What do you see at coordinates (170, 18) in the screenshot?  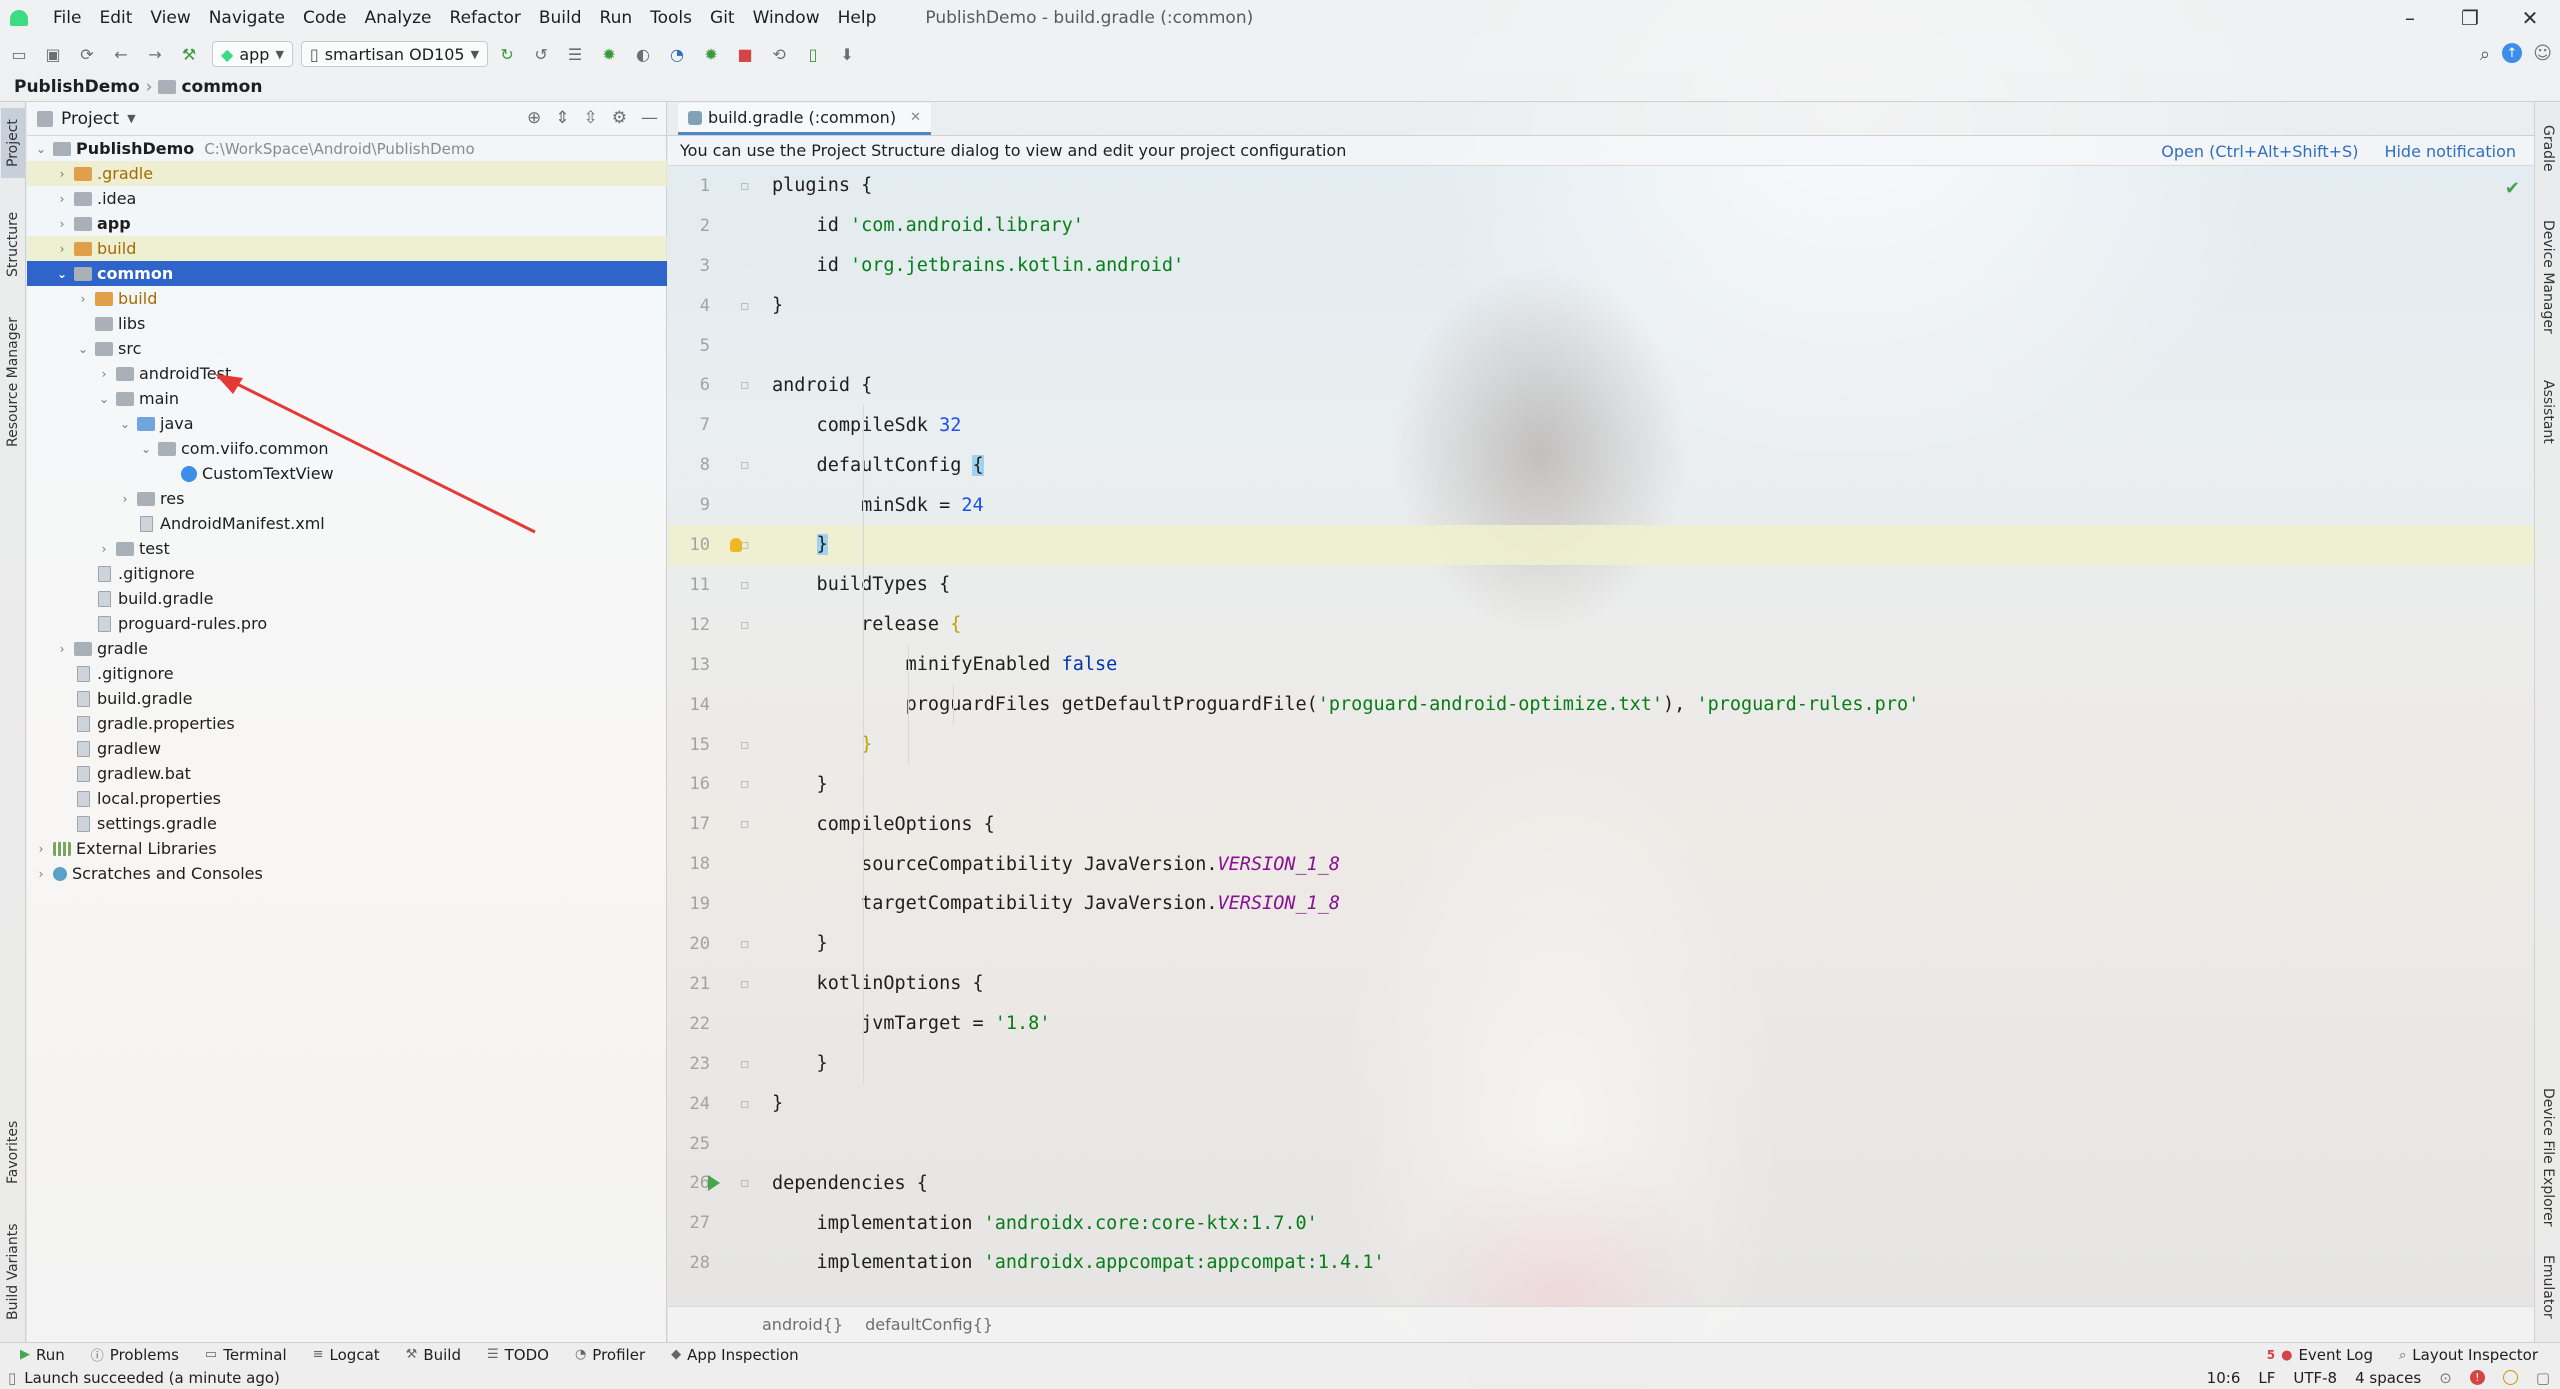 I see `menu-view: View` at bounding box center [170, 18].